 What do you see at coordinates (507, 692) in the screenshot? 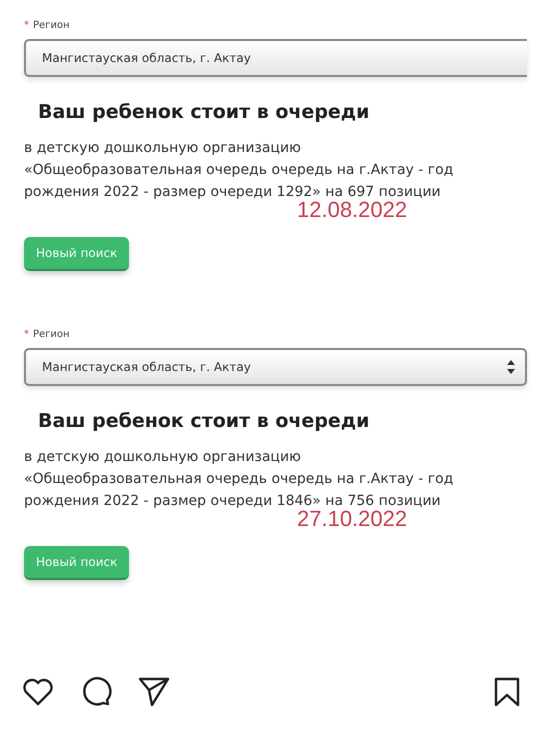
I see `bookmark-icon` at bounding box center [507, 692].